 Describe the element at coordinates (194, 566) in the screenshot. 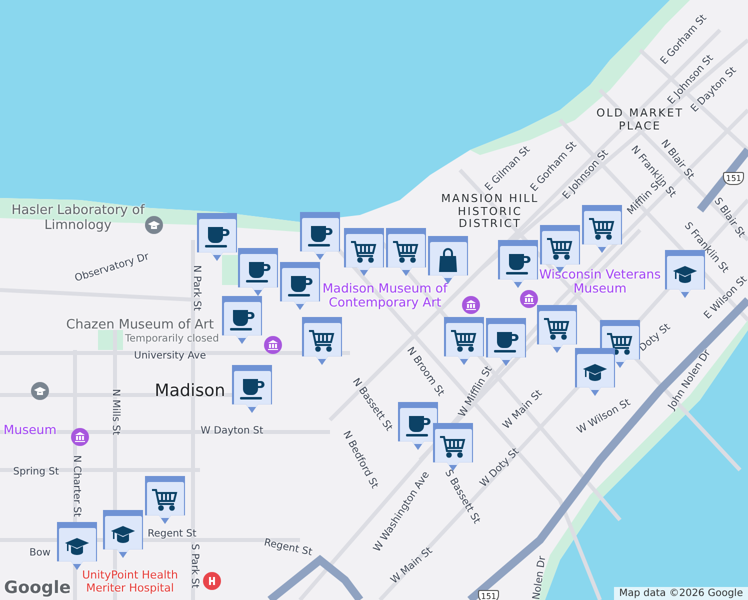

I see `street-label: S Park St` at that location.